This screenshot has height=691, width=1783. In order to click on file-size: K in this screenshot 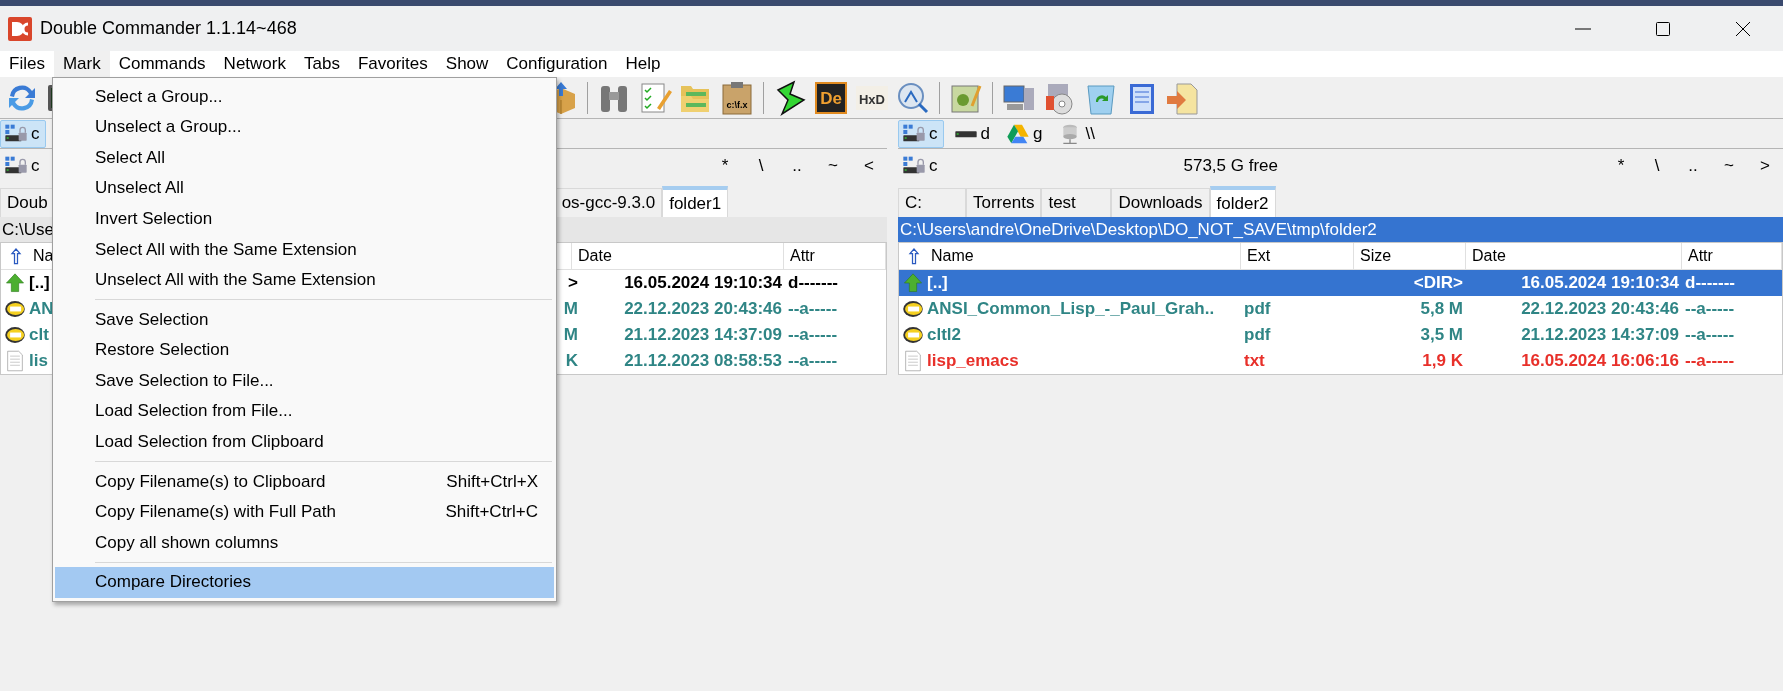, I will do `click(571, 361)`.